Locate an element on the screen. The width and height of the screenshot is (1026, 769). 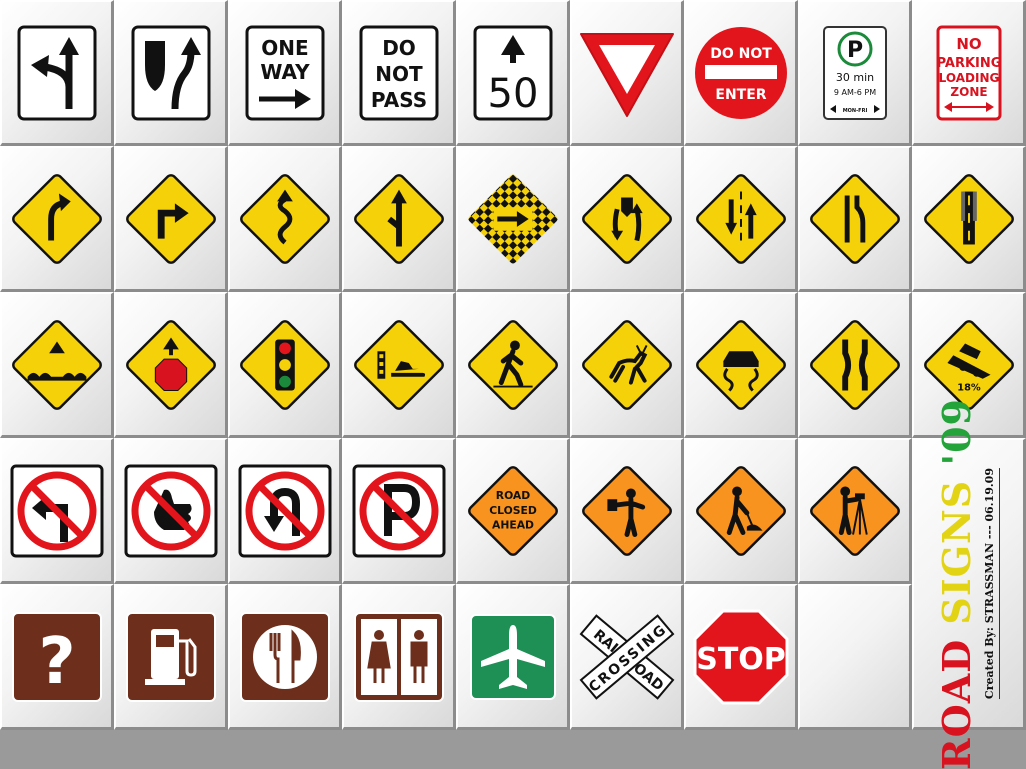
tile-one-way: ONE WAY is located at coordinates (285, 73).